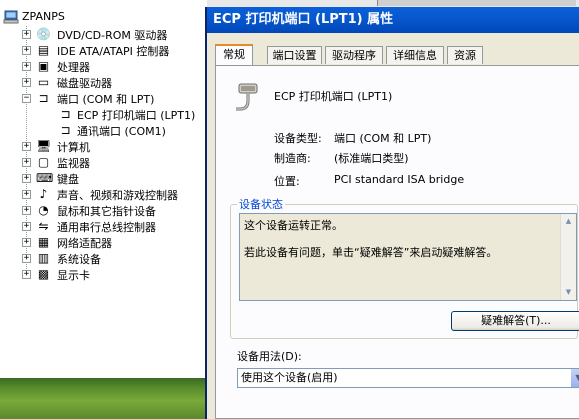 This screenshot has width=579, height=419. Describe the element at coordinates (73, 163) in the screenshot. I see `tree-item-label: 监视器` at that location.